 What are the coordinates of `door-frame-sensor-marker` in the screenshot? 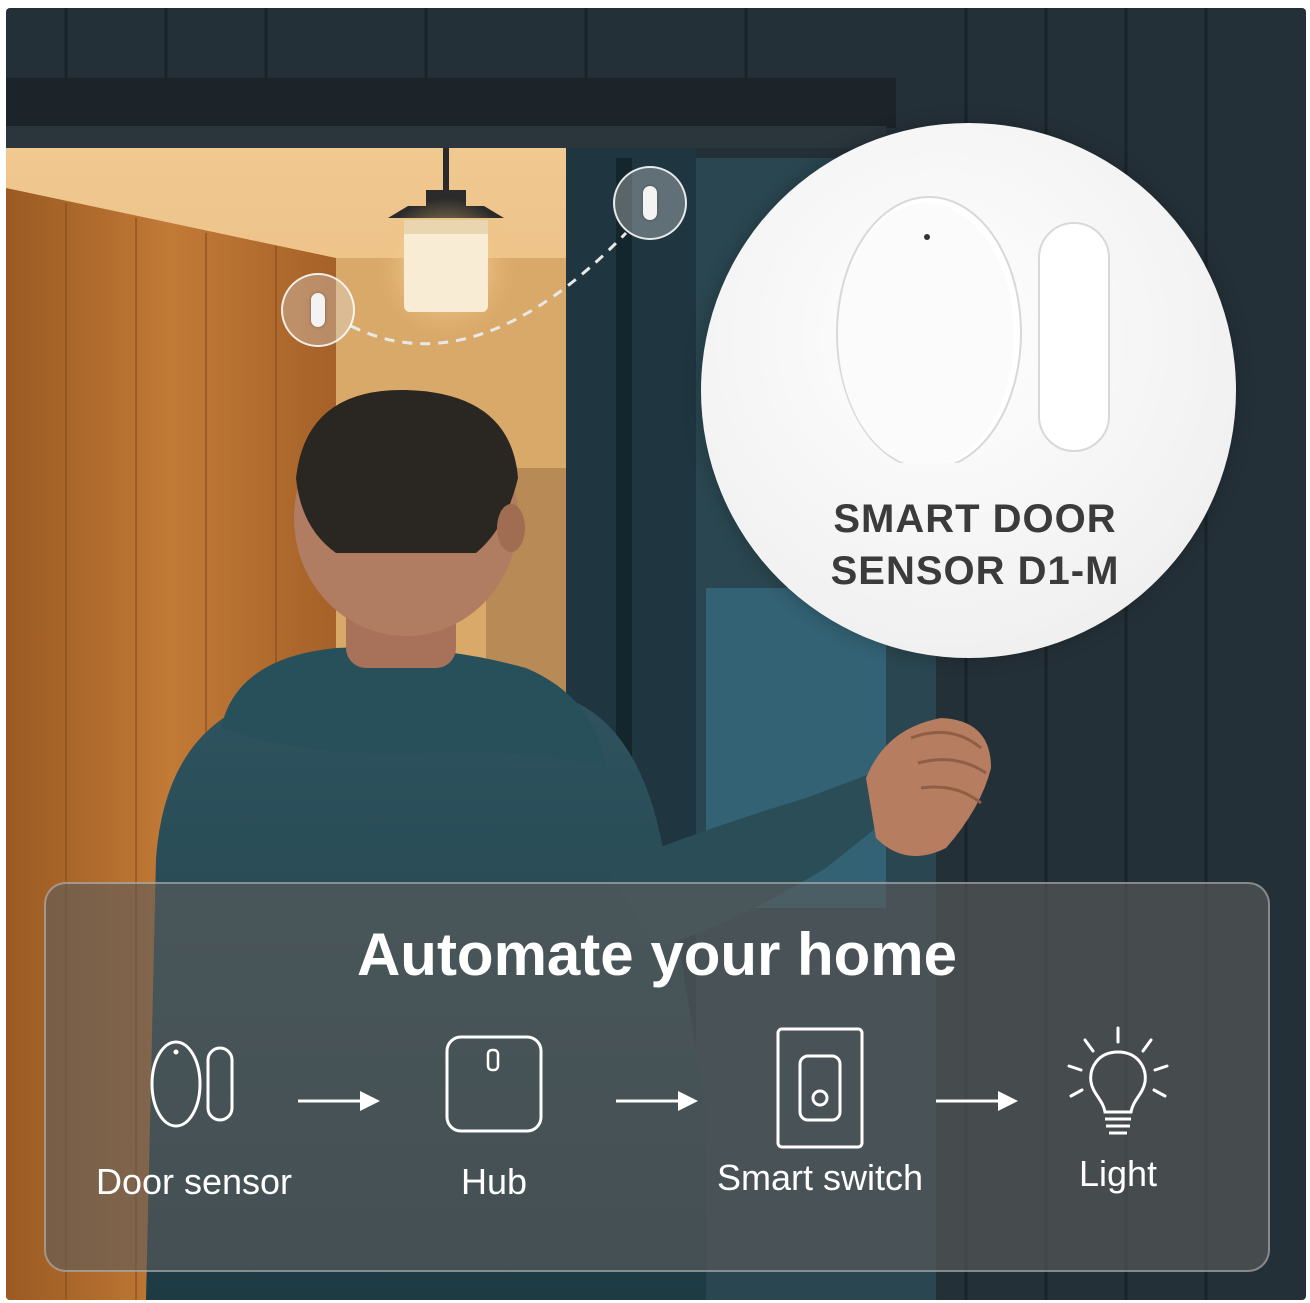 It's located at (318, 310).